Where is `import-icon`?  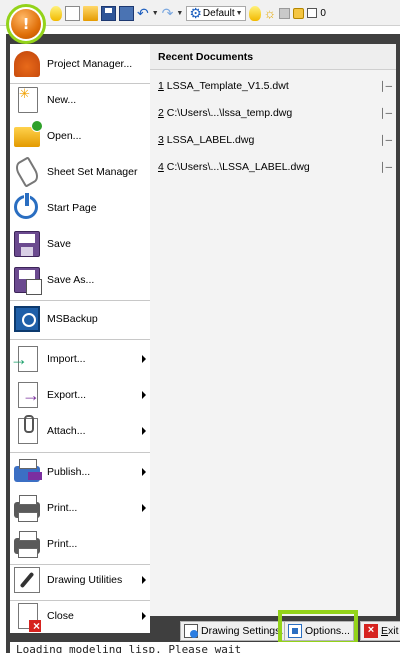
import-icon is located at coordinates (24, 359).